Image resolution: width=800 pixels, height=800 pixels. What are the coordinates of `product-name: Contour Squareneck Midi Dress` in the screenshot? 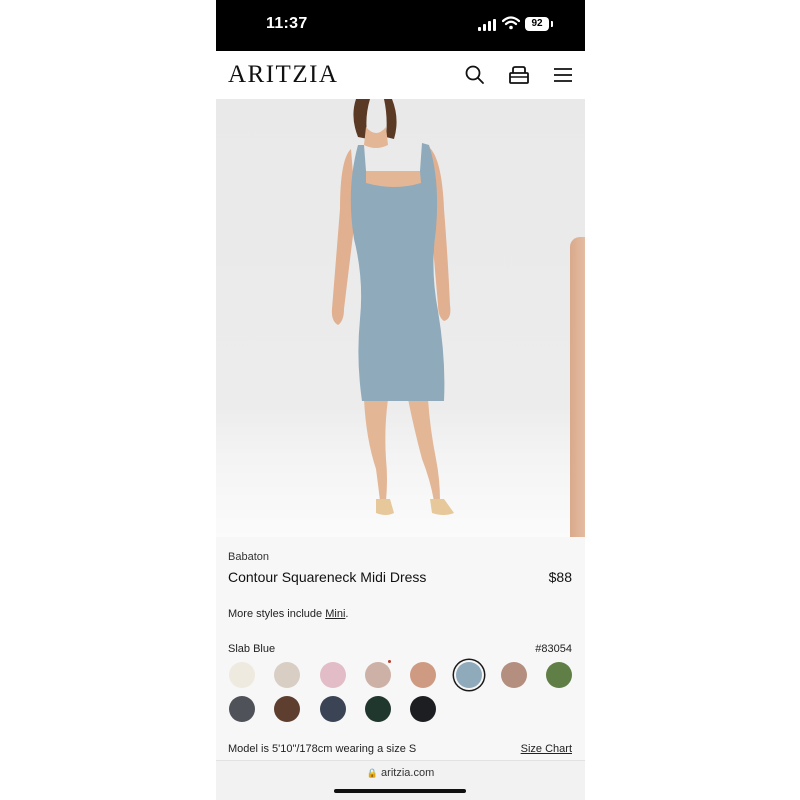 It's located at (327, 577).